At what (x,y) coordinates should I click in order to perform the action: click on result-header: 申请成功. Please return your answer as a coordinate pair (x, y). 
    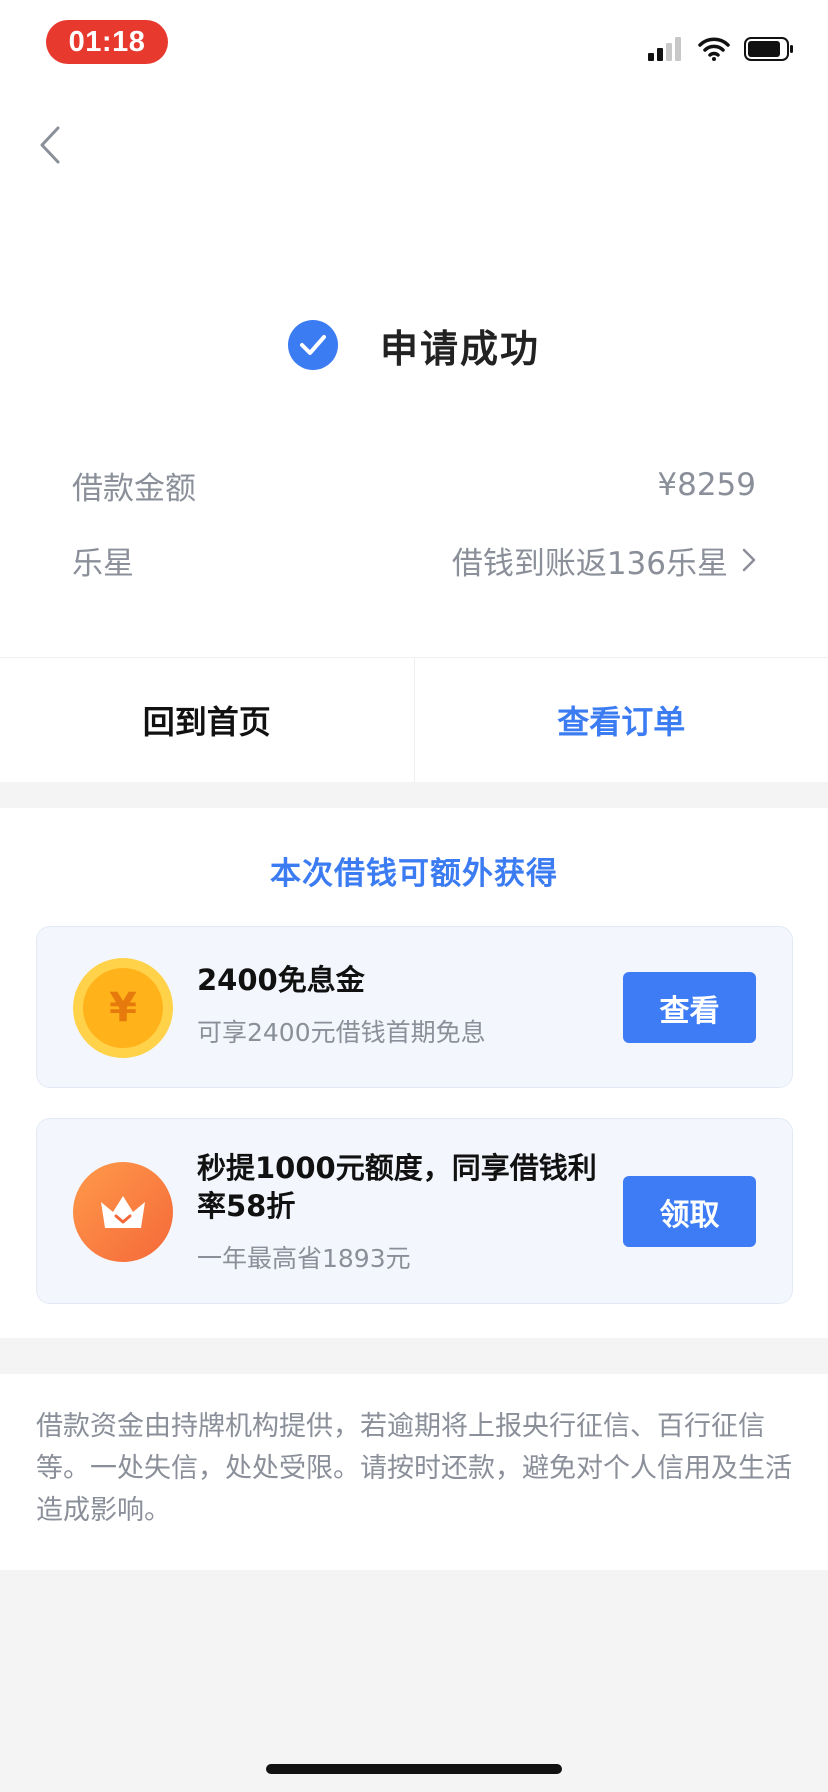
    Looking at the image, I should click on (414, 345).